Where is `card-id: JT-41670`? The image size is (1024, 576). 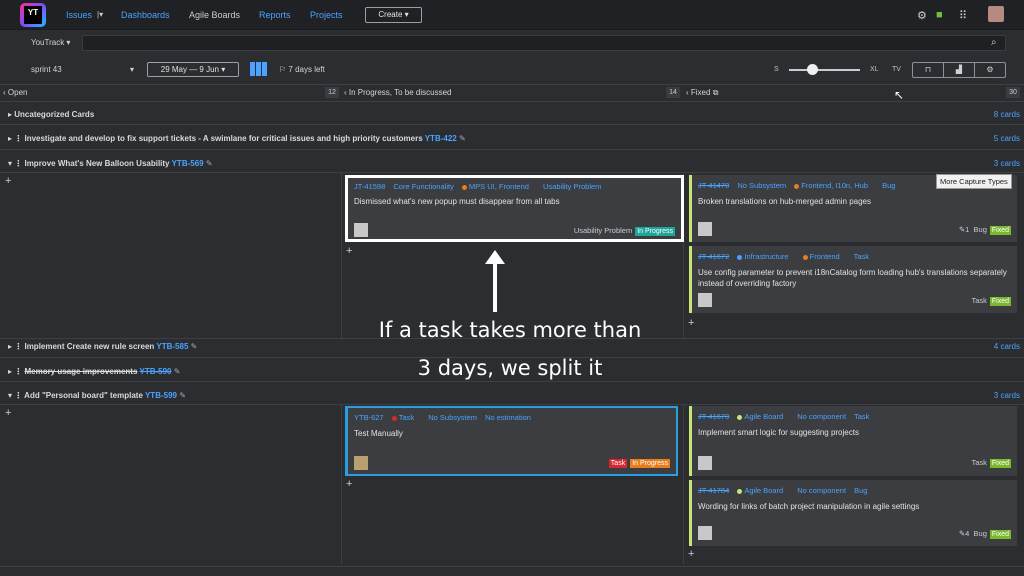
card-id: JT-41670 is located at coordinates (713, 416).